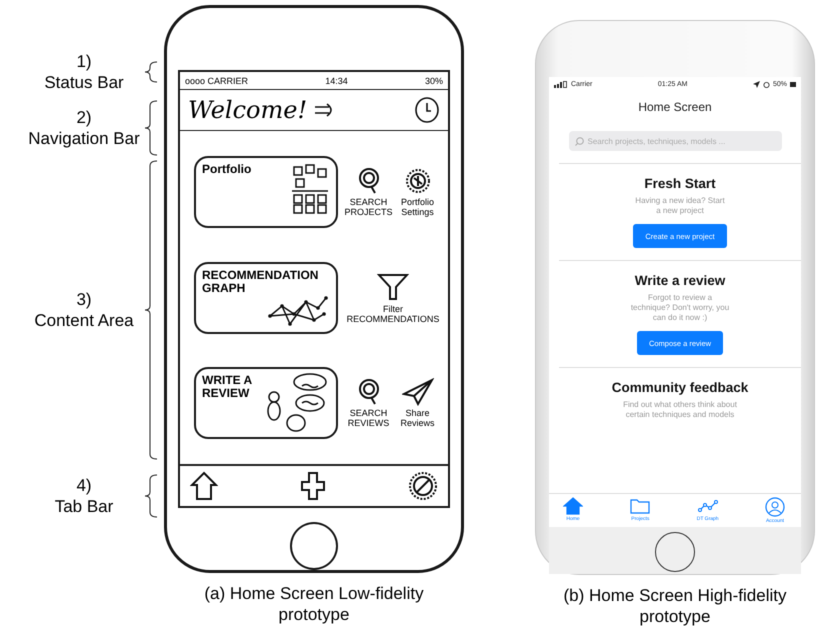  I want to click on section-description: Having a new idea? Start a new project, so click(680, 206).